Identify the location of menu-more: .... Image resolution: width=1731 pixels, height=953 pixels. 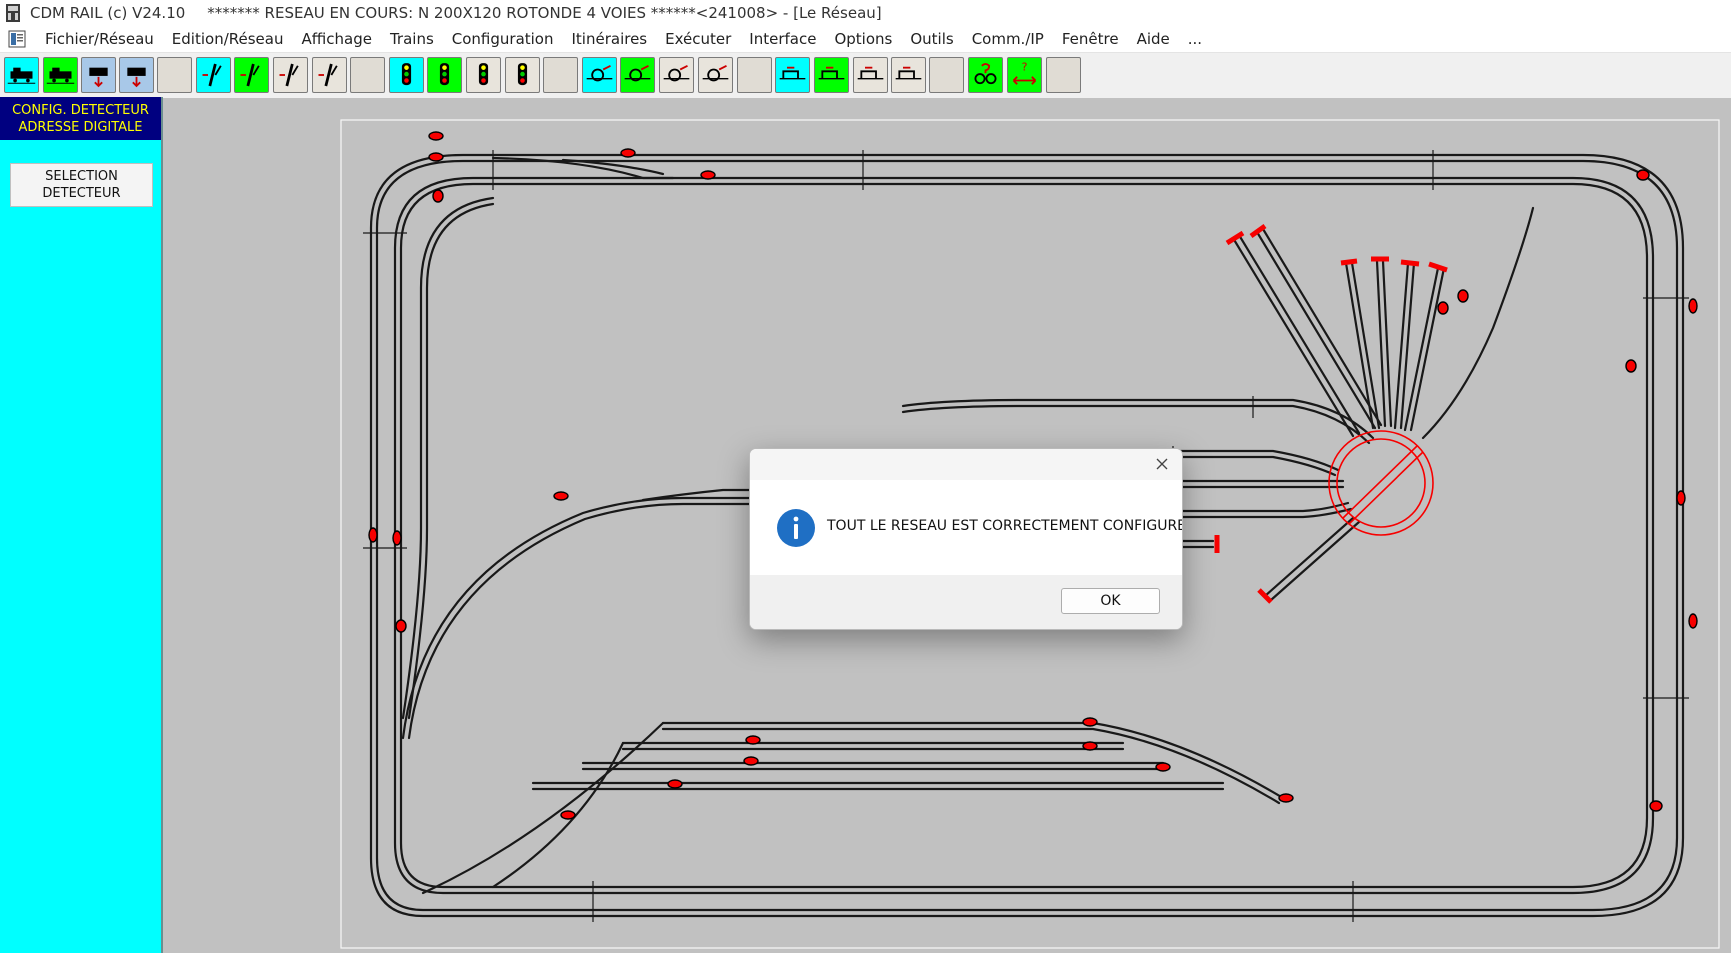
(1195, 39).